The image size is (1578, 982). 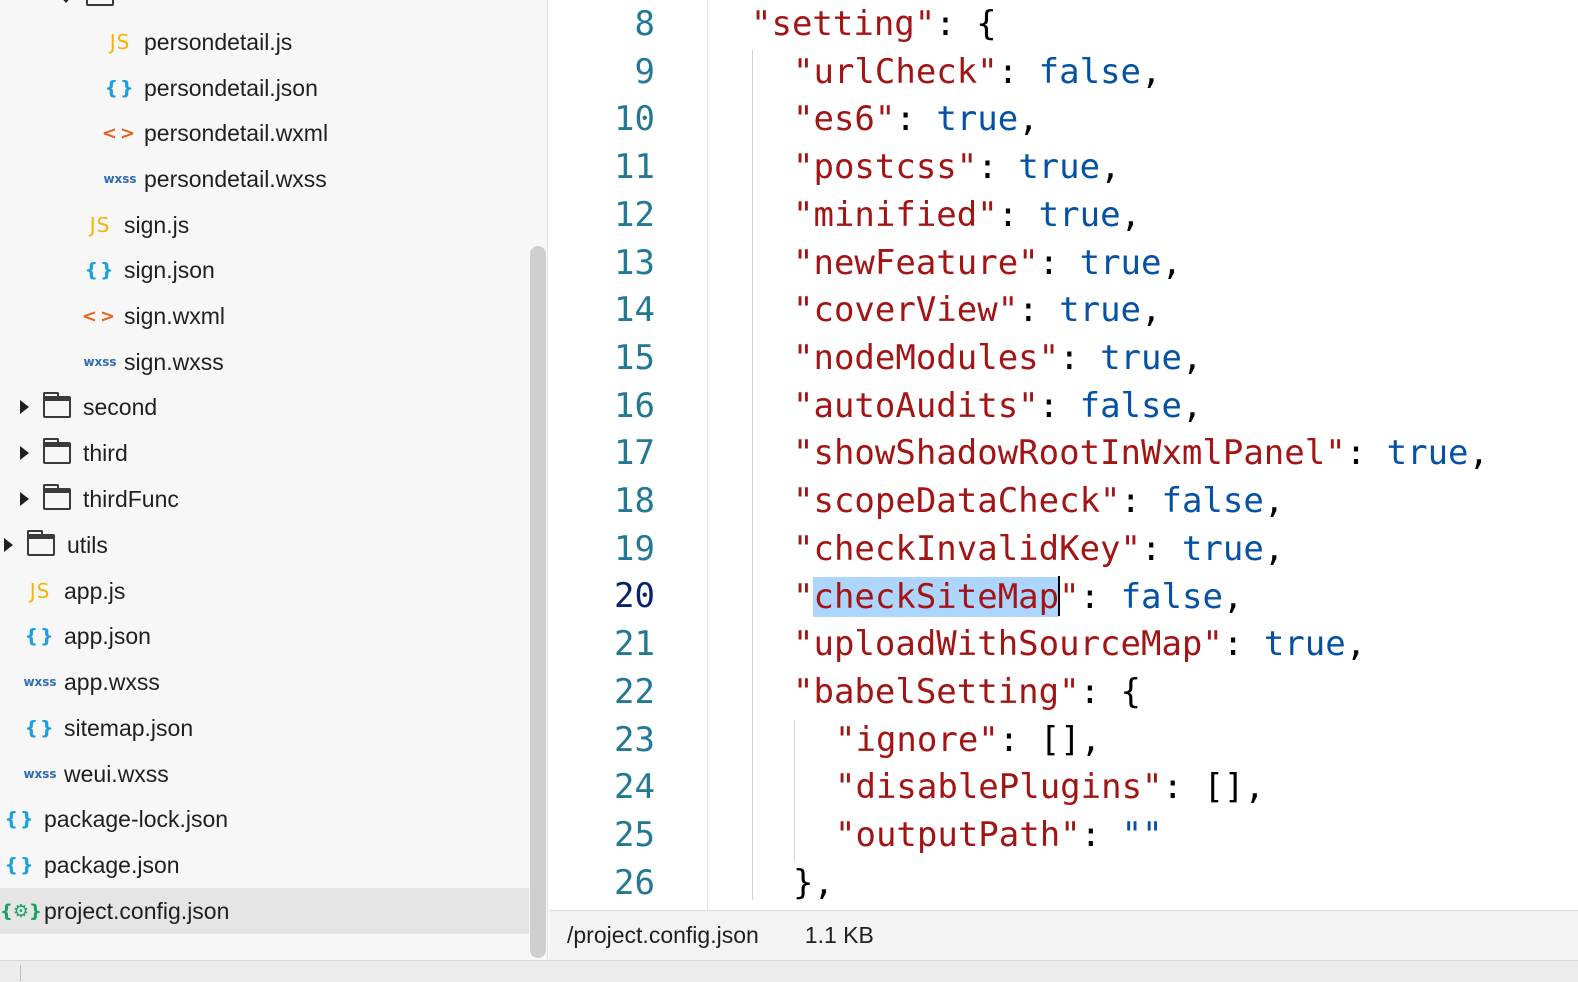 What do you see at coordinates (1063, 119) in the screenshot?
I see `code-line: 10 "es6": true,` at bounding box center [1063, 119].